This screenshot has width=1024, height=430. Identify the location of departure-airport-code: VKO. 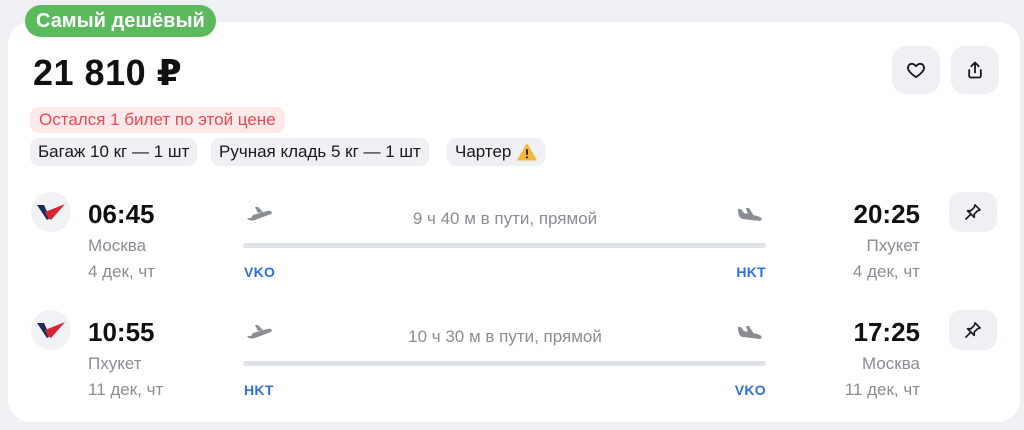
(260, 272).